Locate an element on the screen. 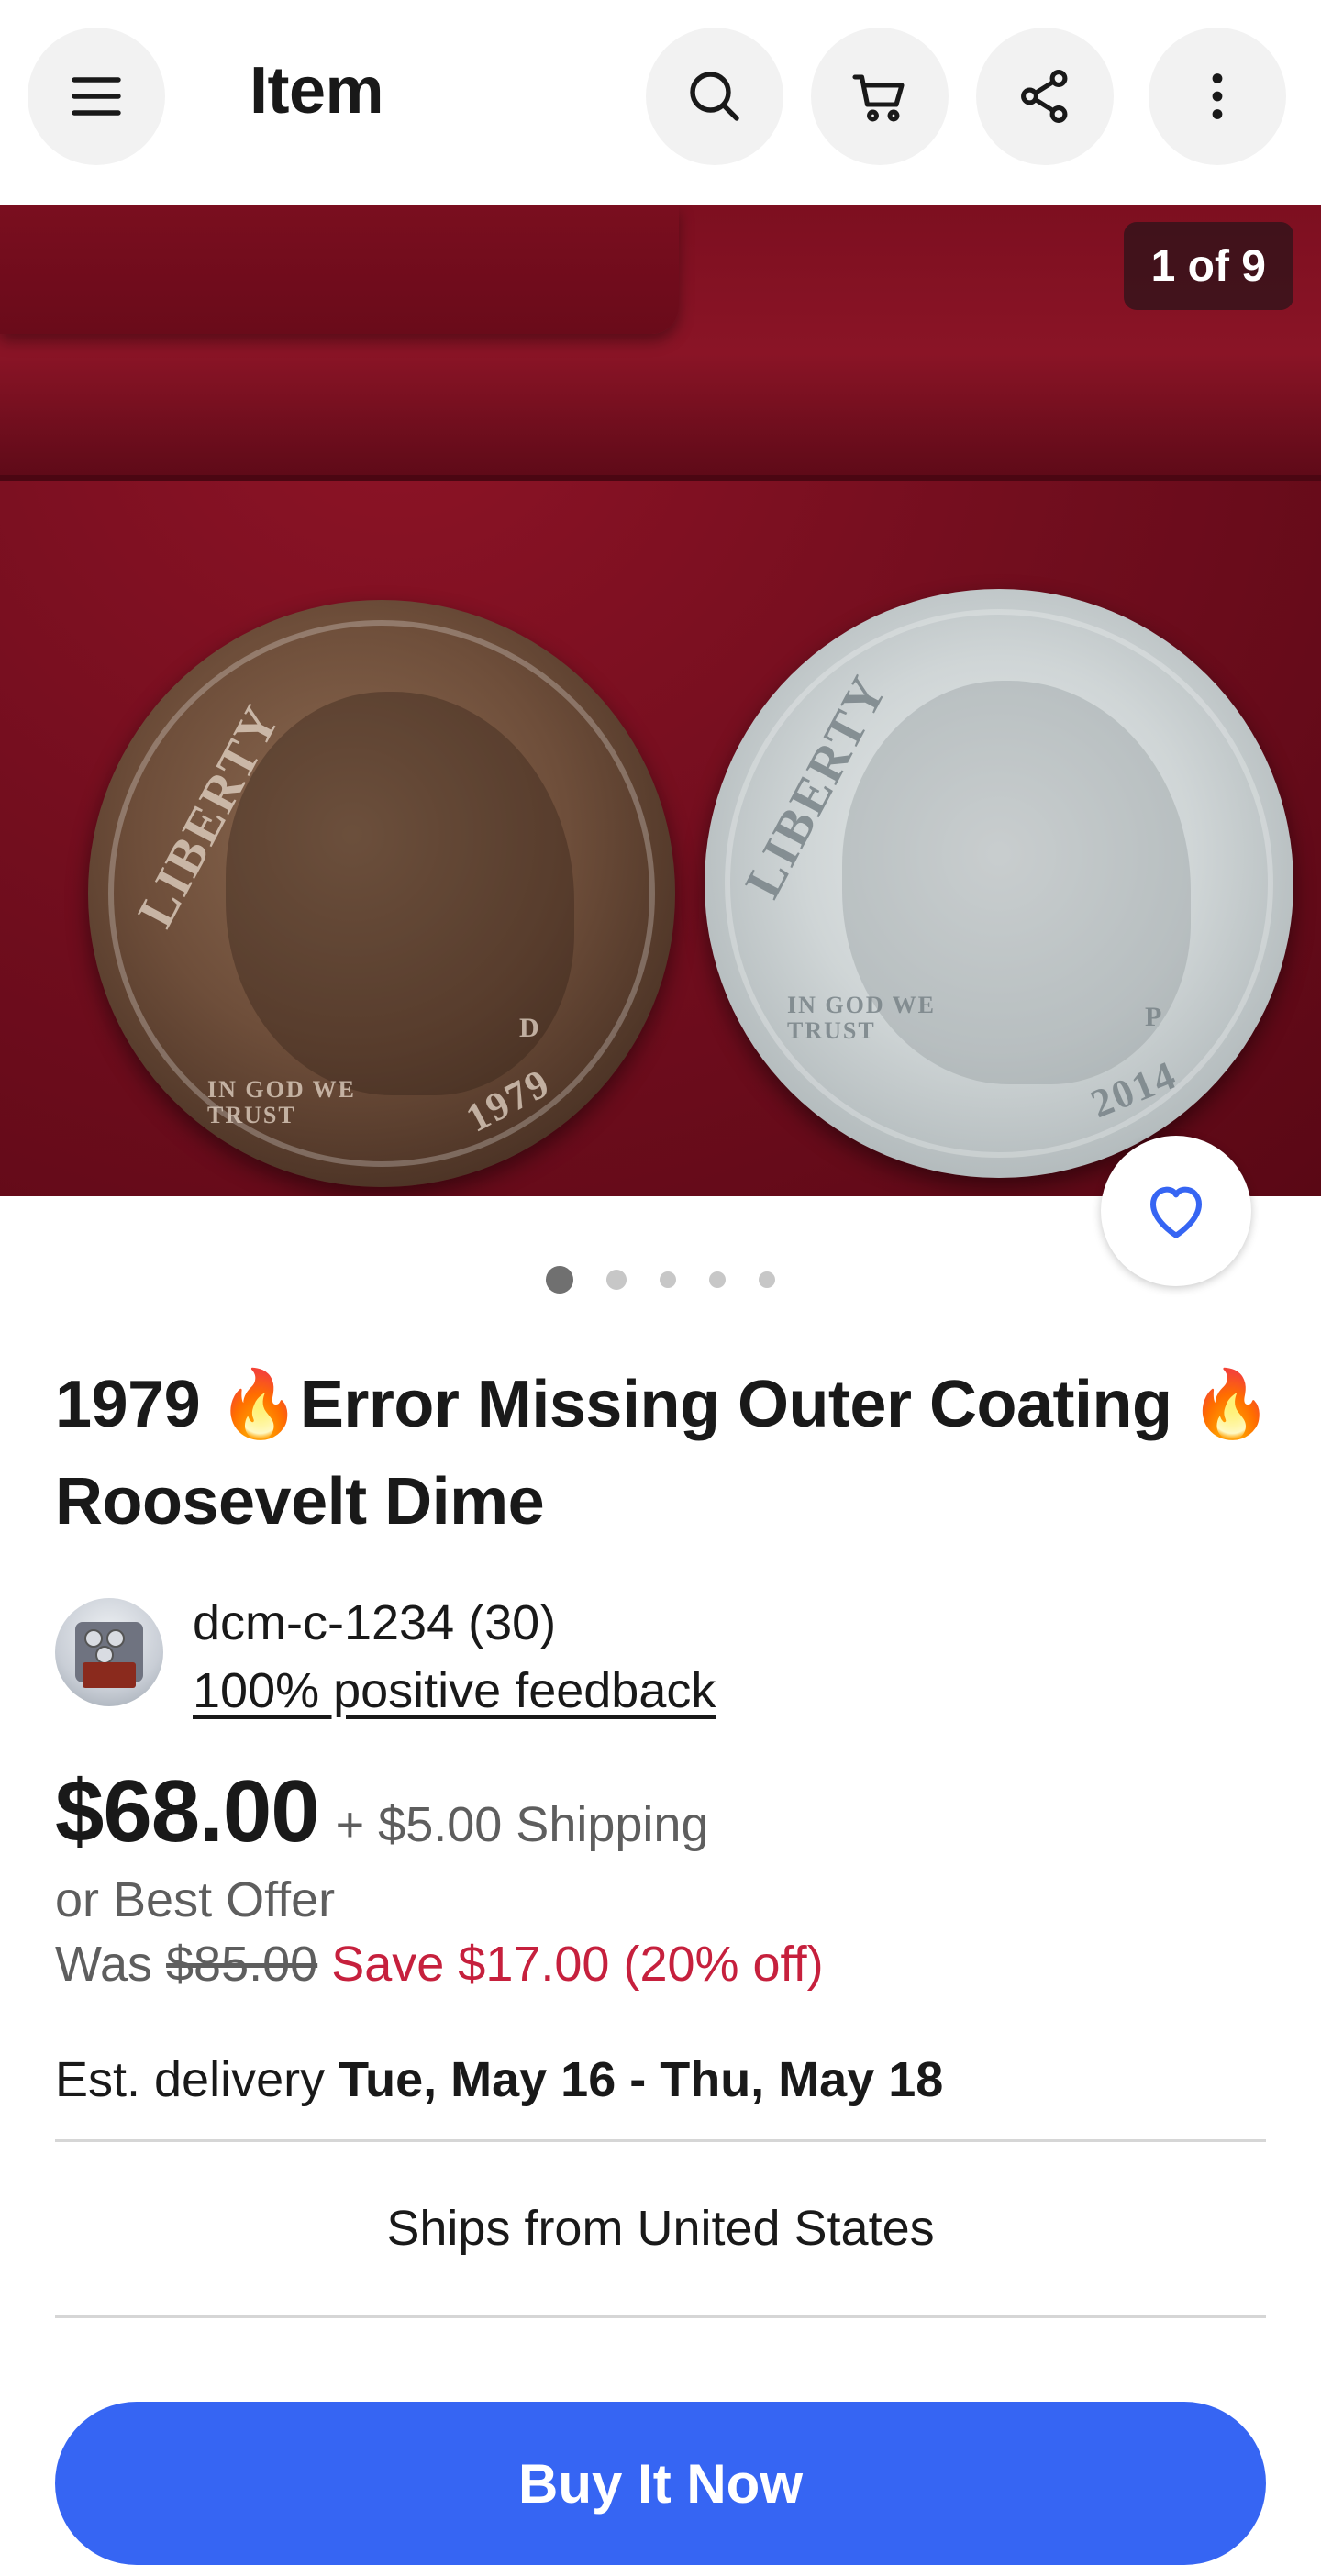 This screenshot has height=2576, width=1321. savings-text: Save $17.00 (20% off) is located at coordinates (577, 1964).